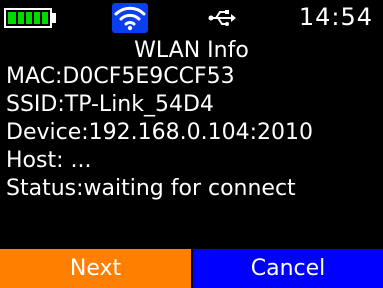 This screenshot has width=383, height=288. What do you see at coordinates (120, 76) in the screenshot?
I see `mac-address-line: MAC:D0CF5E9CCF53` at bounding box center [120, 76].